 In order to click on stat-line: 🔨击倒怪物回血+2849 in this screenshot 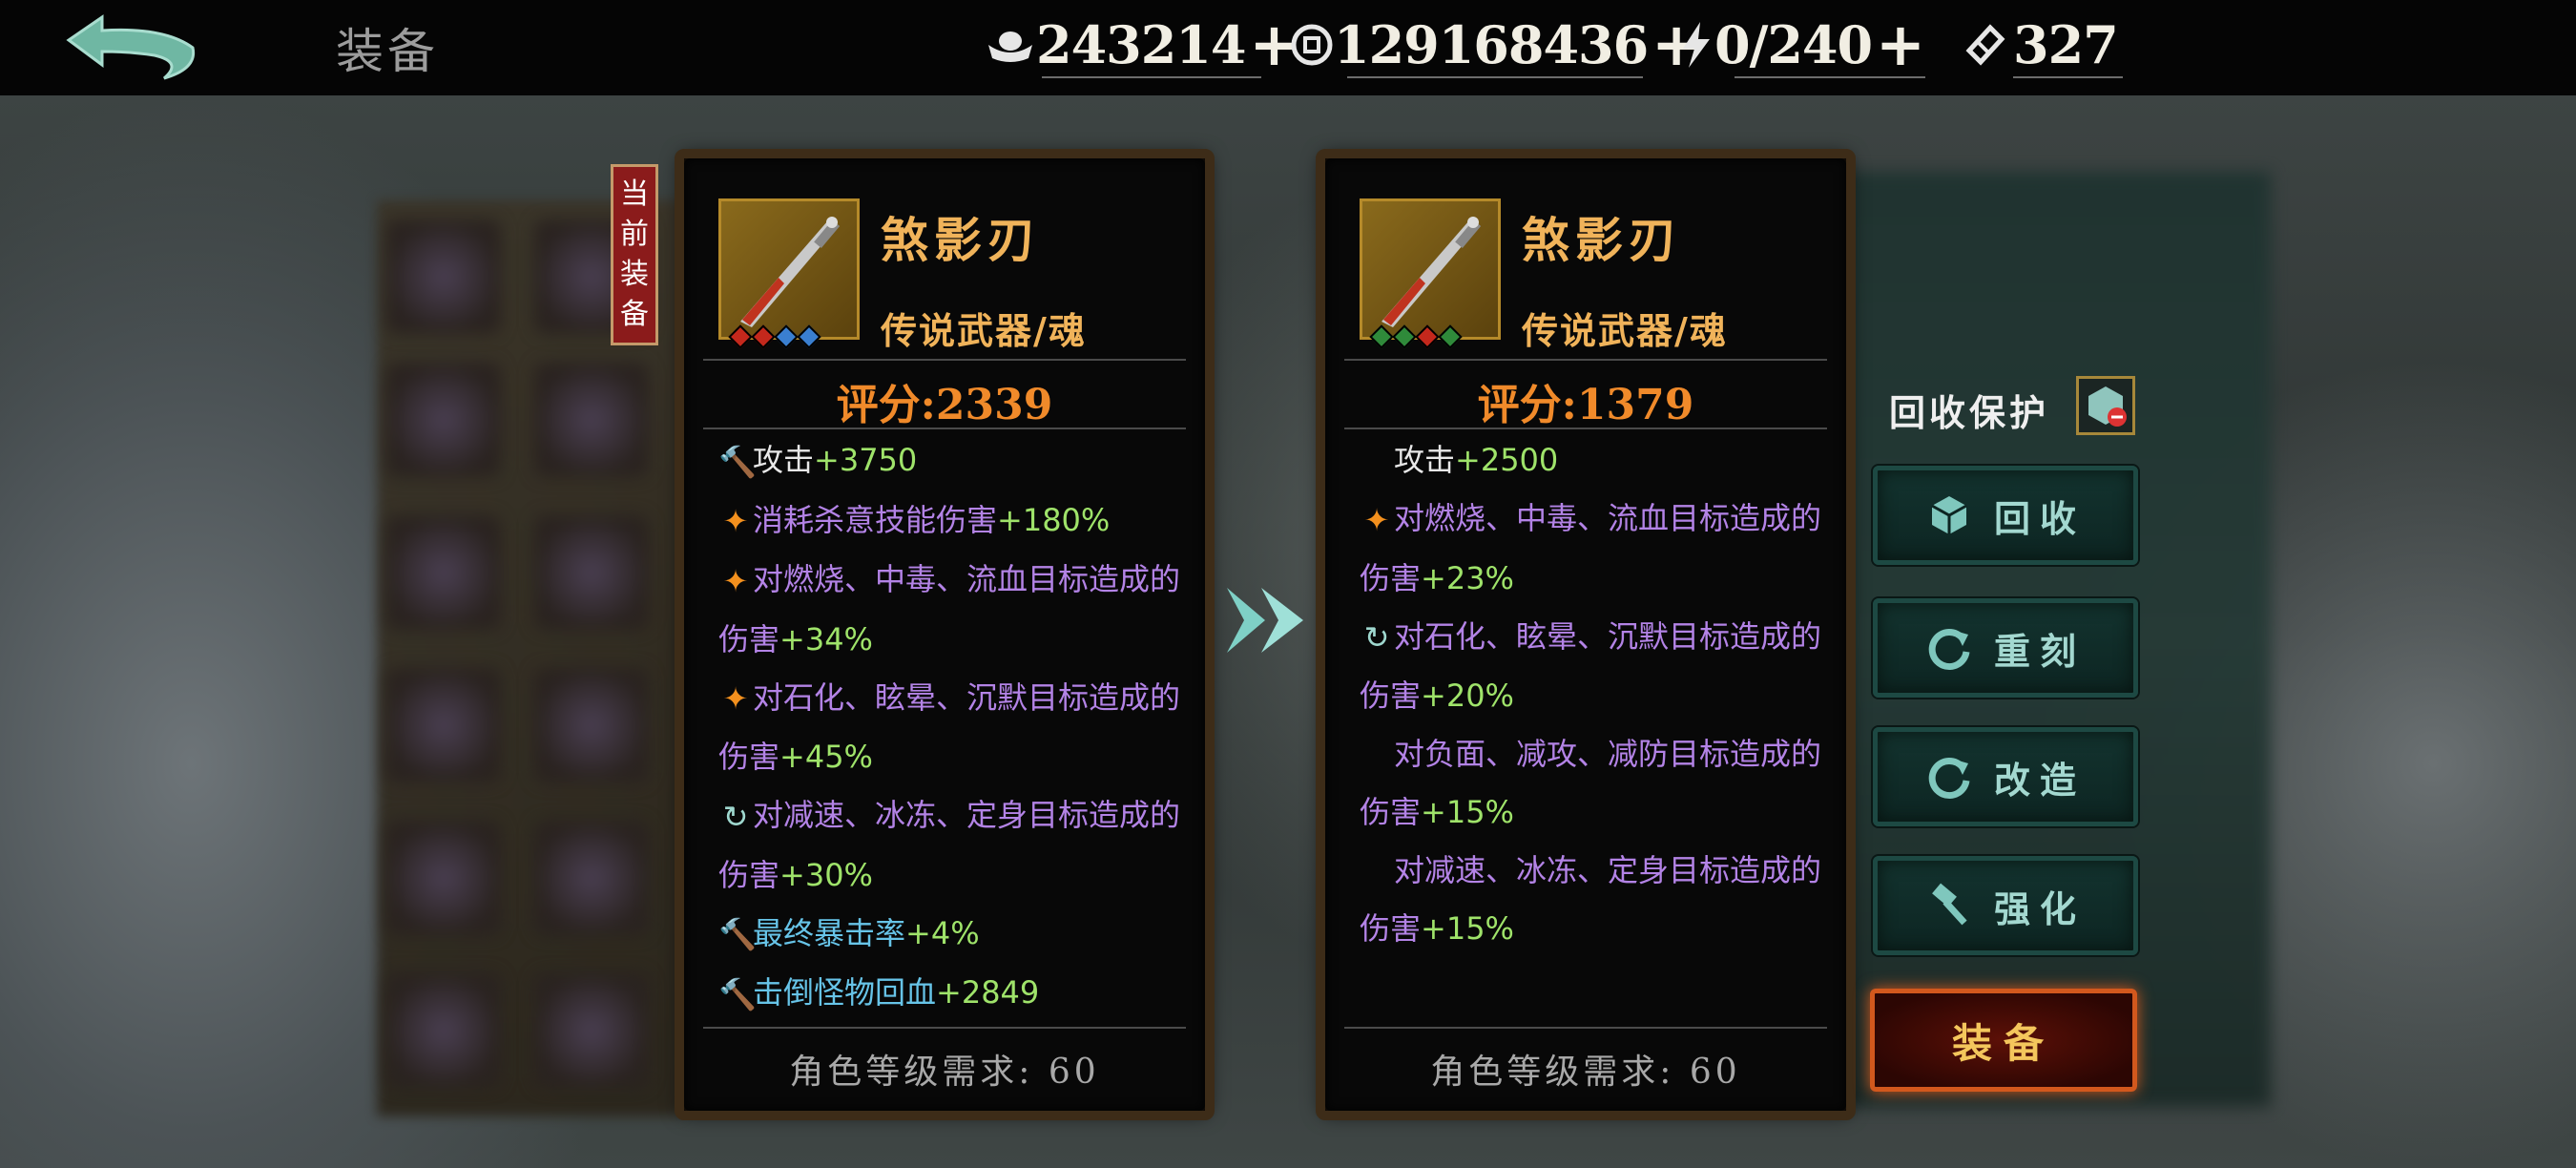, I will do `click(956, 994)`.